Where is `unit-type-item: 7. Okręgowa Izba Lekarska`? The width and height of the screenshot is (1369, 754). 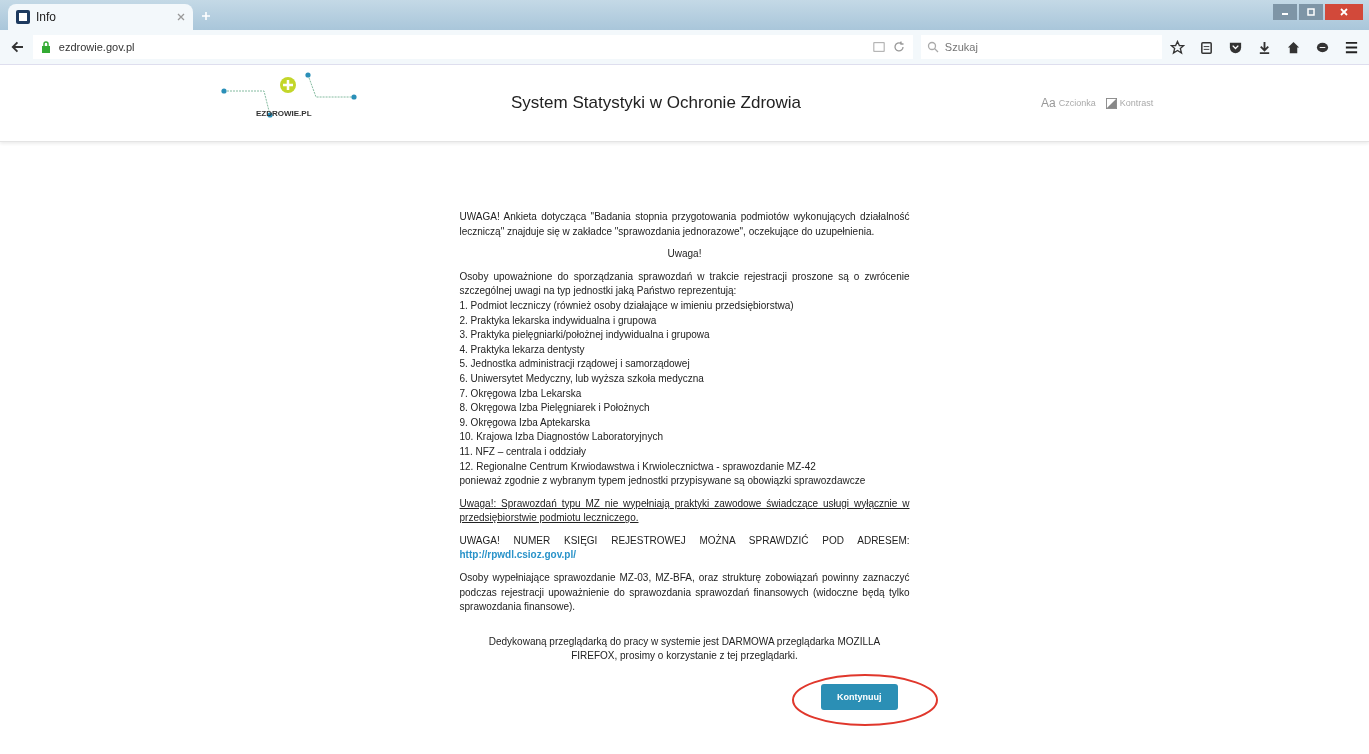 unit-type-item: 7. Okręgowa Izba Lekarska is located at coordinates (521, 393).